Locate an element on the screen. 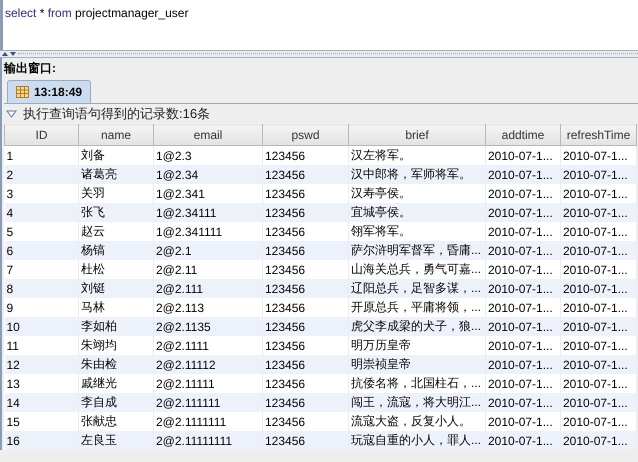  table-cell: 杨镐 is located at coordinates (116, 250).